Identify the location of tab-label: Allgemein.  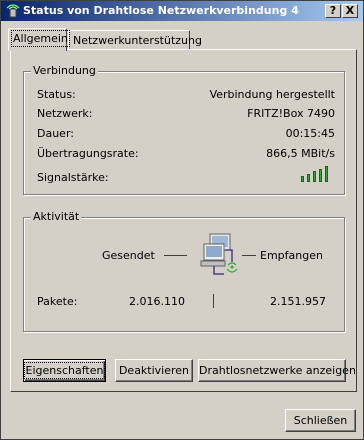
(40, 38).